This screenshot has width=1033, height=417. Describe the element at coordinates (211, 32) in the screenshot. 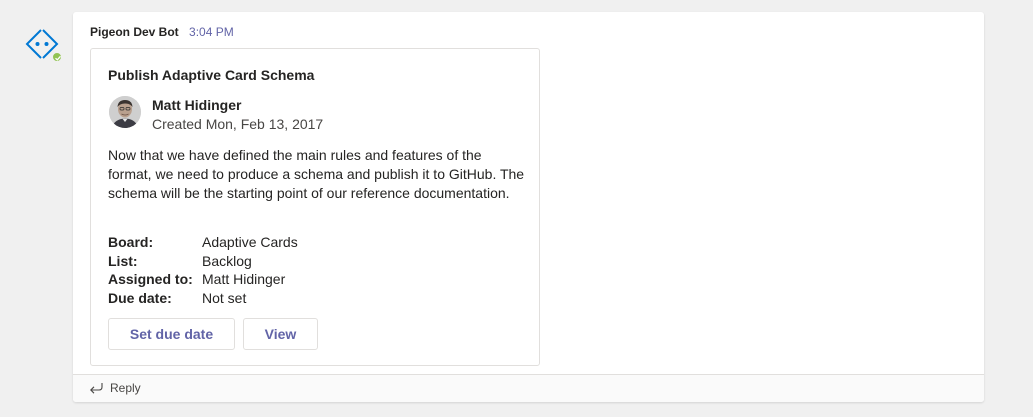

I see `message-timestamp: 3:04 PM` at that location.